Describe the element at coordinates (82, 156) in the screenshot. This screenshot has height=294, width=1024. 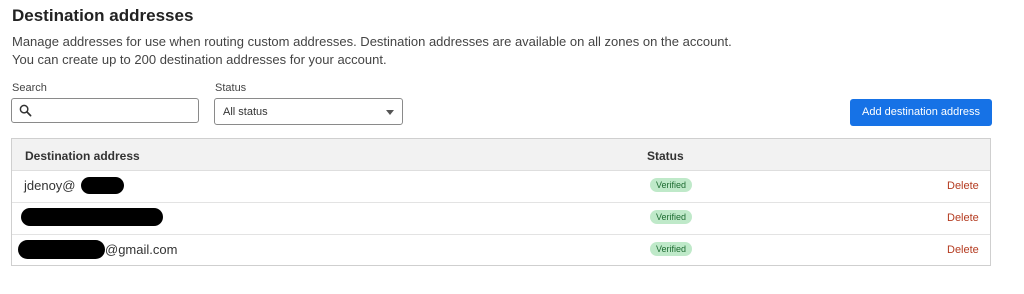
I see `column-header-destination-address: Destination address` at that location.